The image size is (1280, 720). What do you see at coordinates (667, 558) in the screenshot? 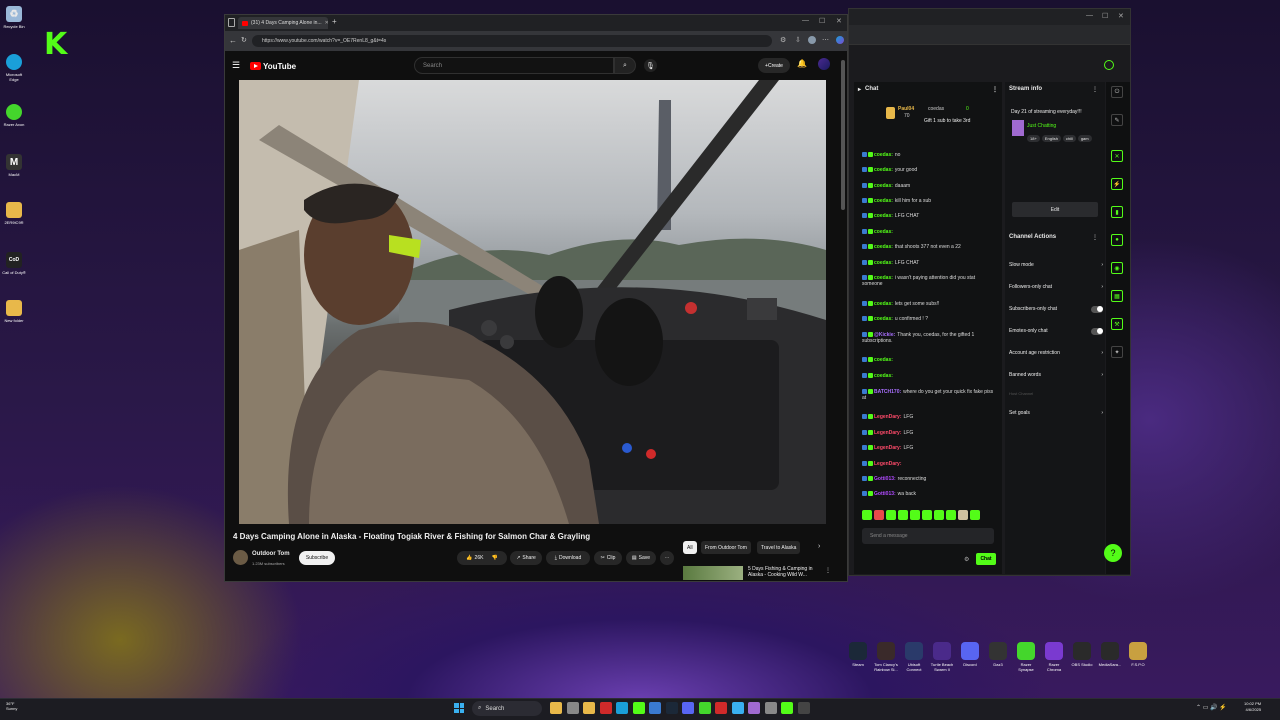
I see `more-actions-button: ⋯` at bounding box center [667, 558].